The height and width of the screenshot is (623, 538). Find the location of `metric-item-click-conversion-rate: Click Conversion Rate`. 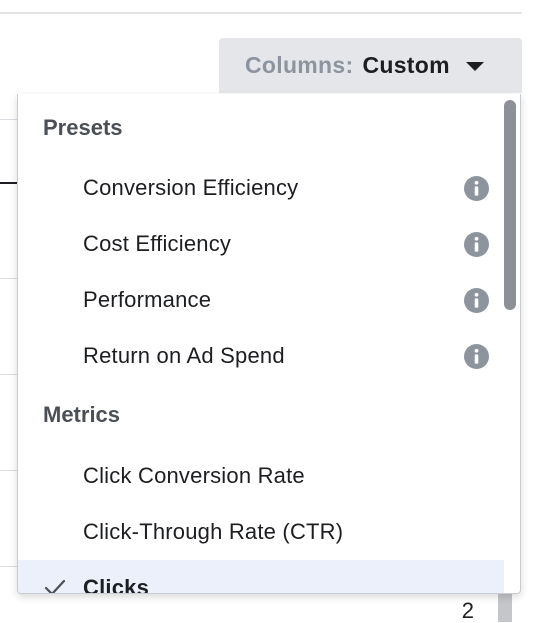

metric-item-click-conversion-rate: Click Conversion Rate is located at coordinates (261, 476).